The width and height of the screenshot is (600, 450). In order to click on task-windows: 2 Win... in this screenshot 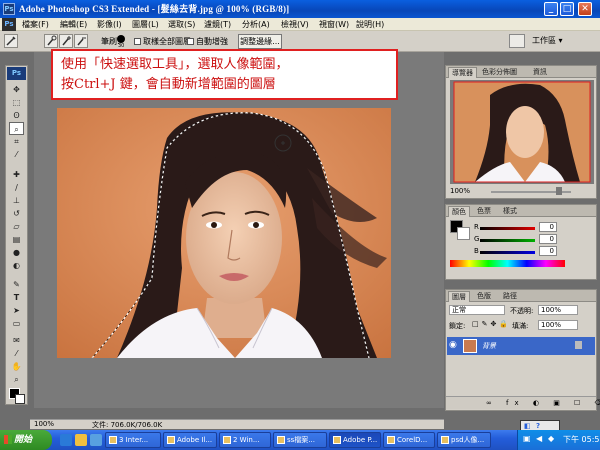, I will do `click(245, 440)`.